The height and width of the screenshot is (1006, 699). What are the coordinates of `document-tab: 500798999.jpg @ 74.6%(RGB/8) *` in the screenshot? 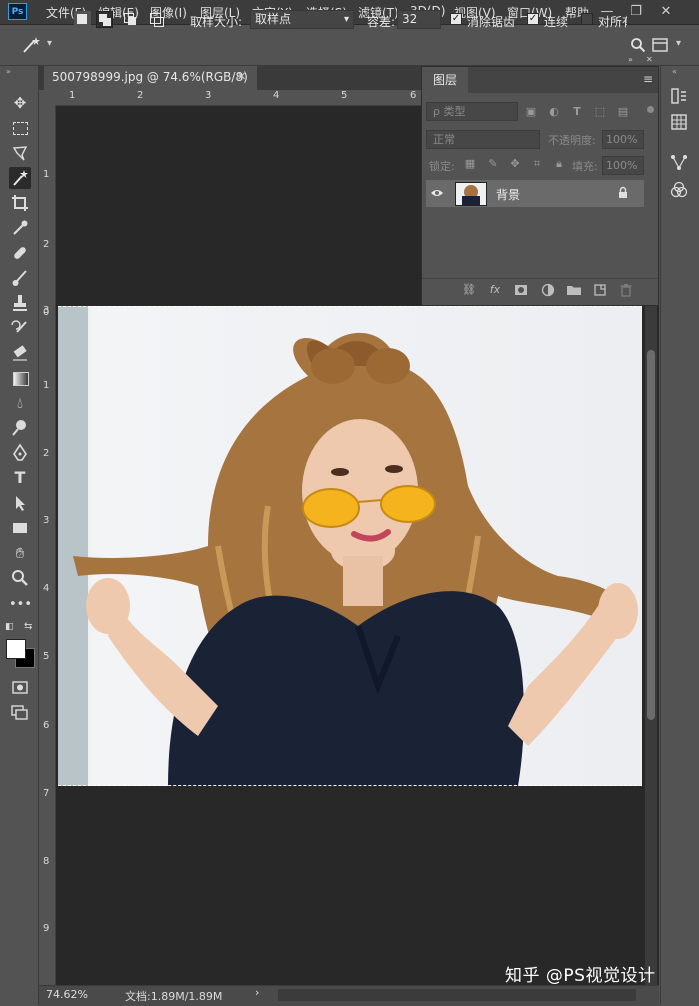 It's located at (150, 86).